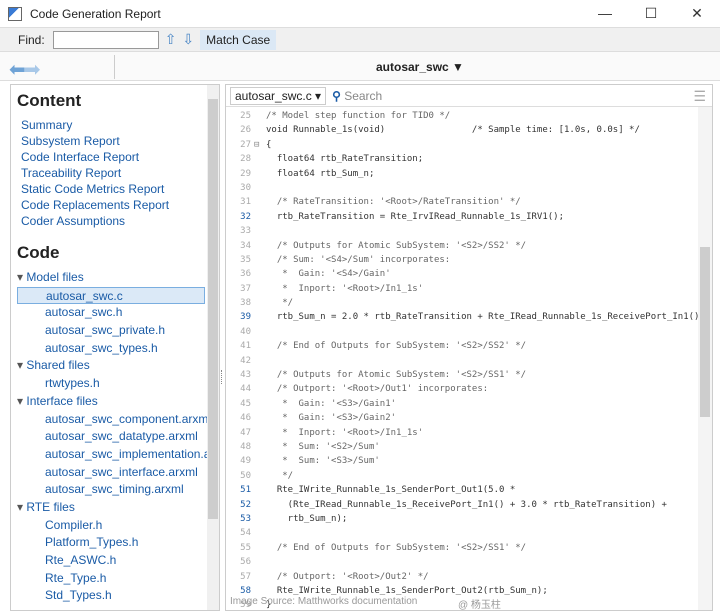 This screenshot has height=611, width=720. Describe the element at coordinates (118, 278) in the screenshot. I see `file-group-toggle: Model files` at that location.